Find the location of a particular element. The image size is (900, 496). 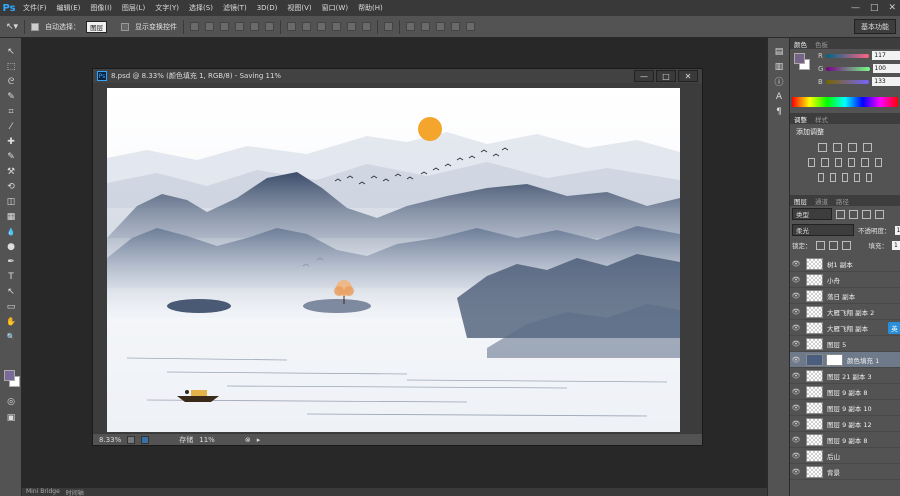

hue-saturation-icon is located at coordinates (825, 162).